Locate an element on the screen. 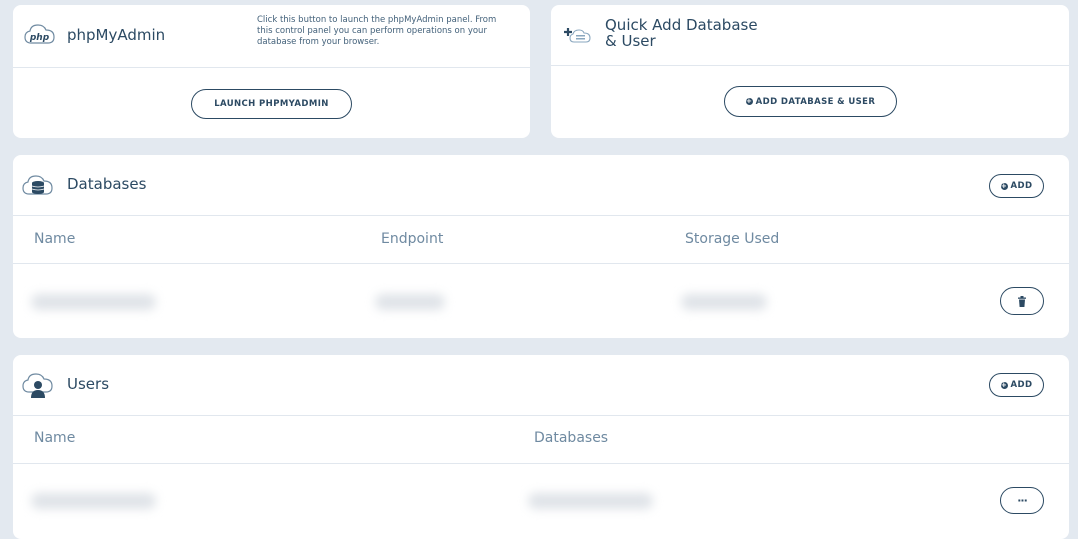 Image resolution: width=1078 pixels, height=539 pixels. user-actions-button: ··· is located at coordinates (1022, 500).